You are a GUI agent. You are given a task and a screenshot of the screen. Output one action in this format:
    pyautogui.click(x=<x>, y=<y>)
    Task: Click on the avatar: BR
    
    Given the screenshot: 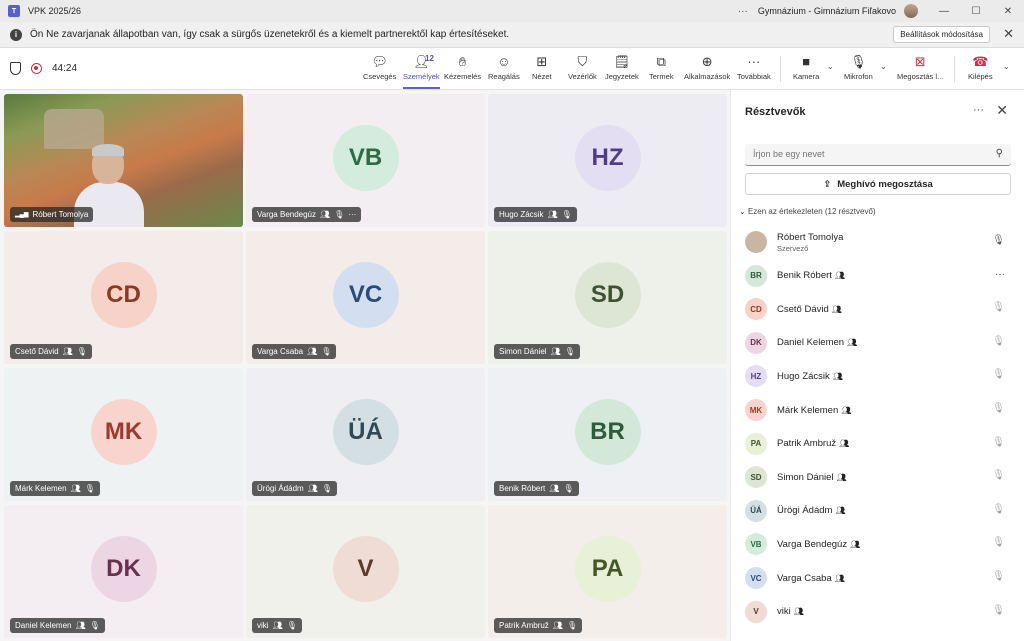 What is the action you would take?
    pyautogui.click(x=756, y=275)
    